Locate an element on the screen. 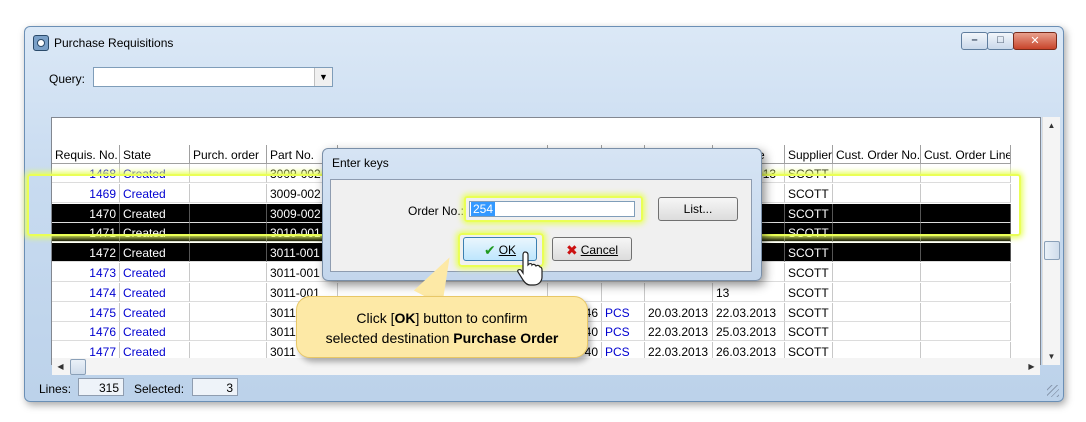  grid-cell: 1476 is located at coordinates (86, 332).